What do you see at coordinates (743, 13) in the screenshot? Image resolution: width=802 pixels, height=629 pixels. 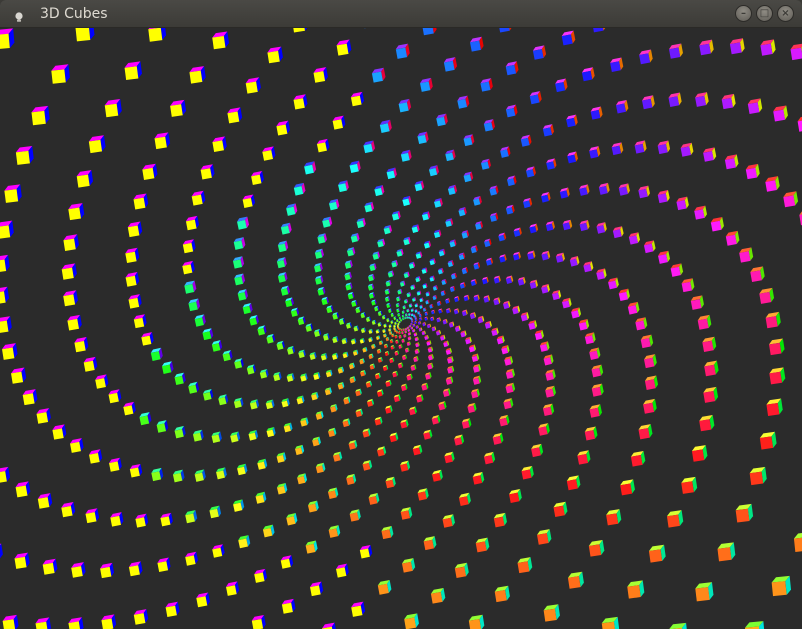 I see `minimize-button: –` at bounding box center [743, 13].